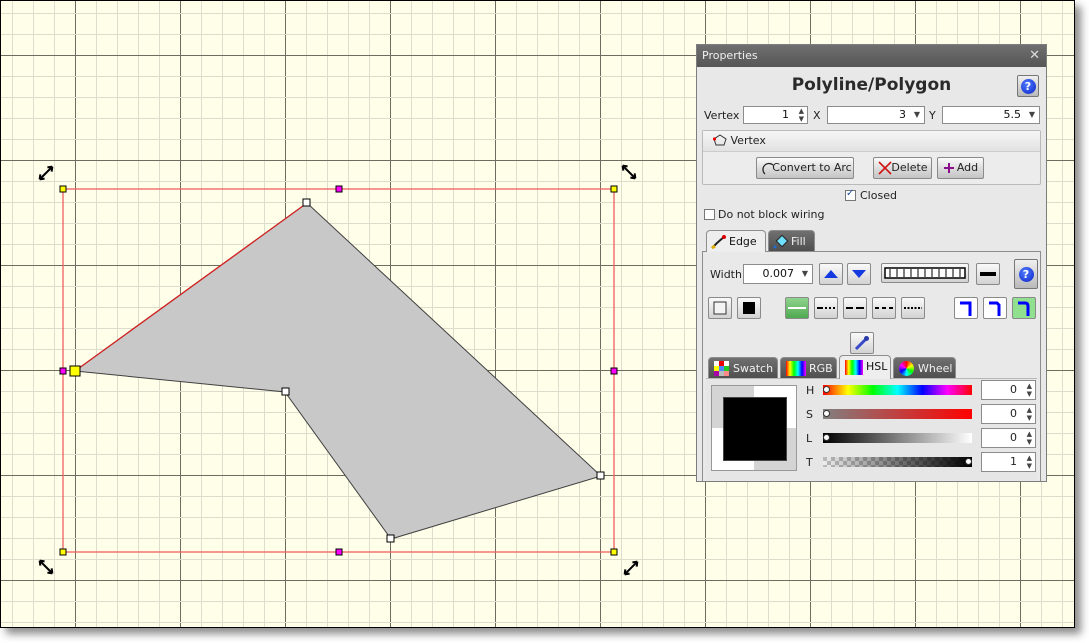 This screenshot has height=643, width=1089. Describe the element at coordinates (988, 274) in the screenshot. I see `line-style-button` at that location.